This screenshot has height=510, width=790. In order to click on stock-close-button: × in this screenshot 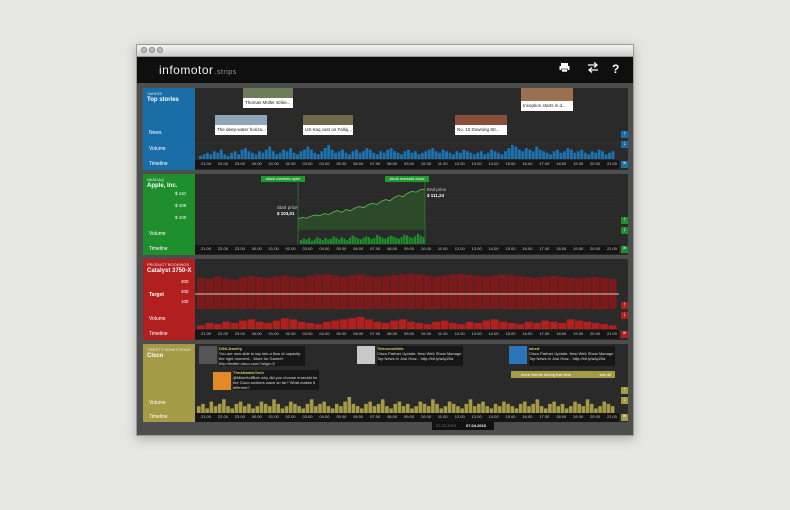, I will do `click(624, 249)`.